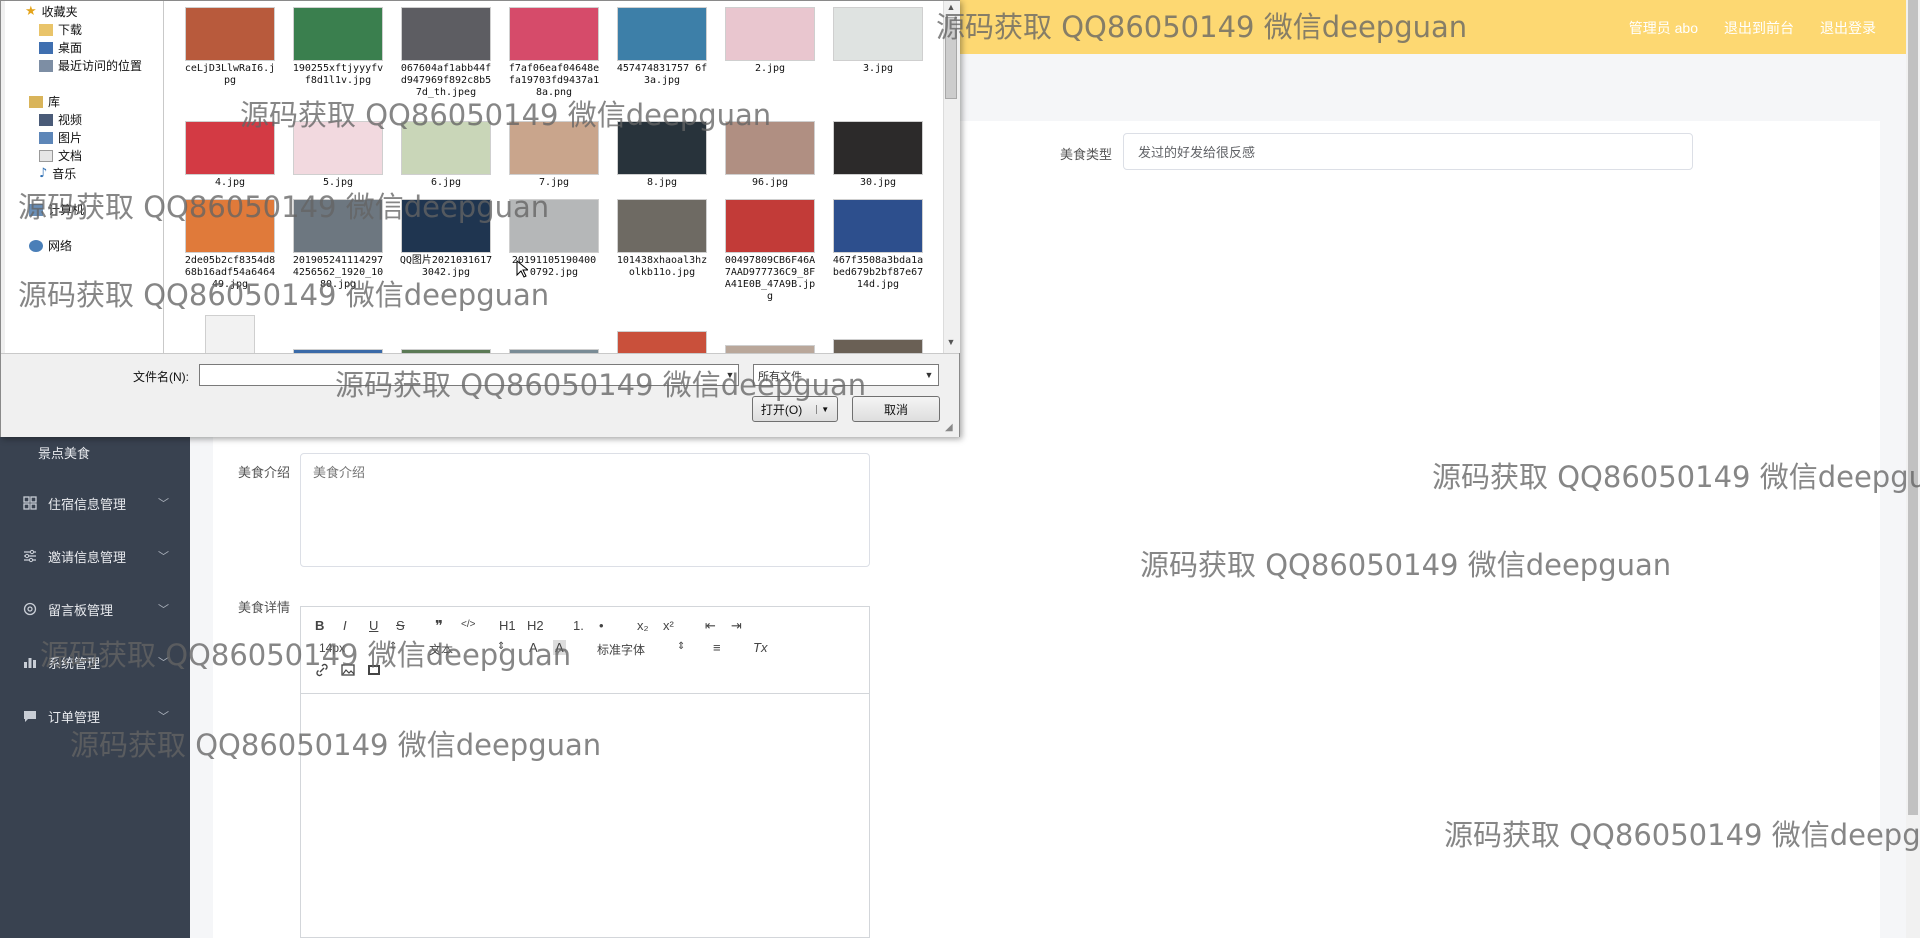 The height and width of the screenshot is (938, 1920). Describe the element at coordinates (400, 625) in the screenshot. I see `strike-button: S` at that location.